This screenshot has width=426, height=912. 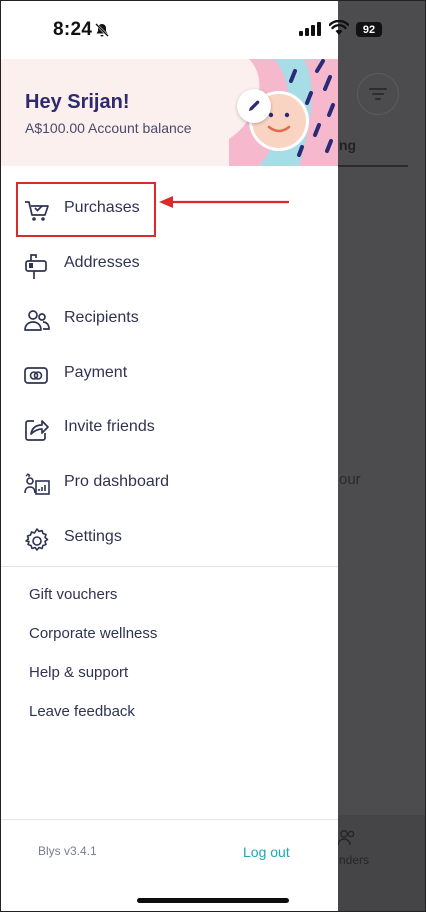 What do you see at coordinates (224, 202) in the screenshot?
I see `annotation-arrow-icon` at bounding box center [224, 202].